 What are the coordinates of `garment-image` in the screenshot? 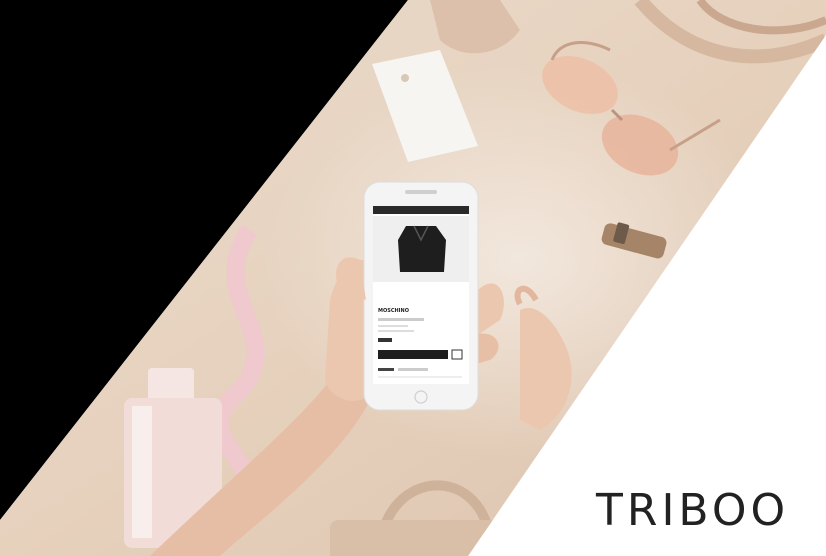 It's located at (422, 249).